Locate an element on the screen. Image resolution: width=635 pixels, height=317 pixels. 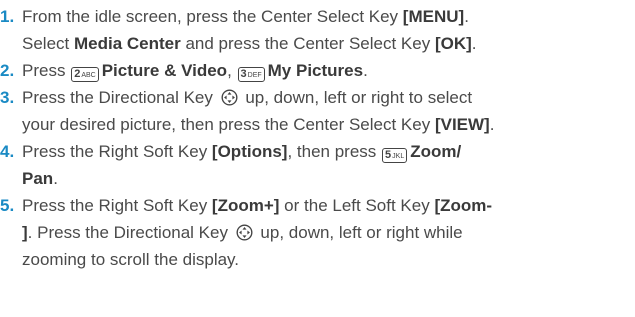
keypad-3-icon: 3DEF is located at coordinates (251, 74).